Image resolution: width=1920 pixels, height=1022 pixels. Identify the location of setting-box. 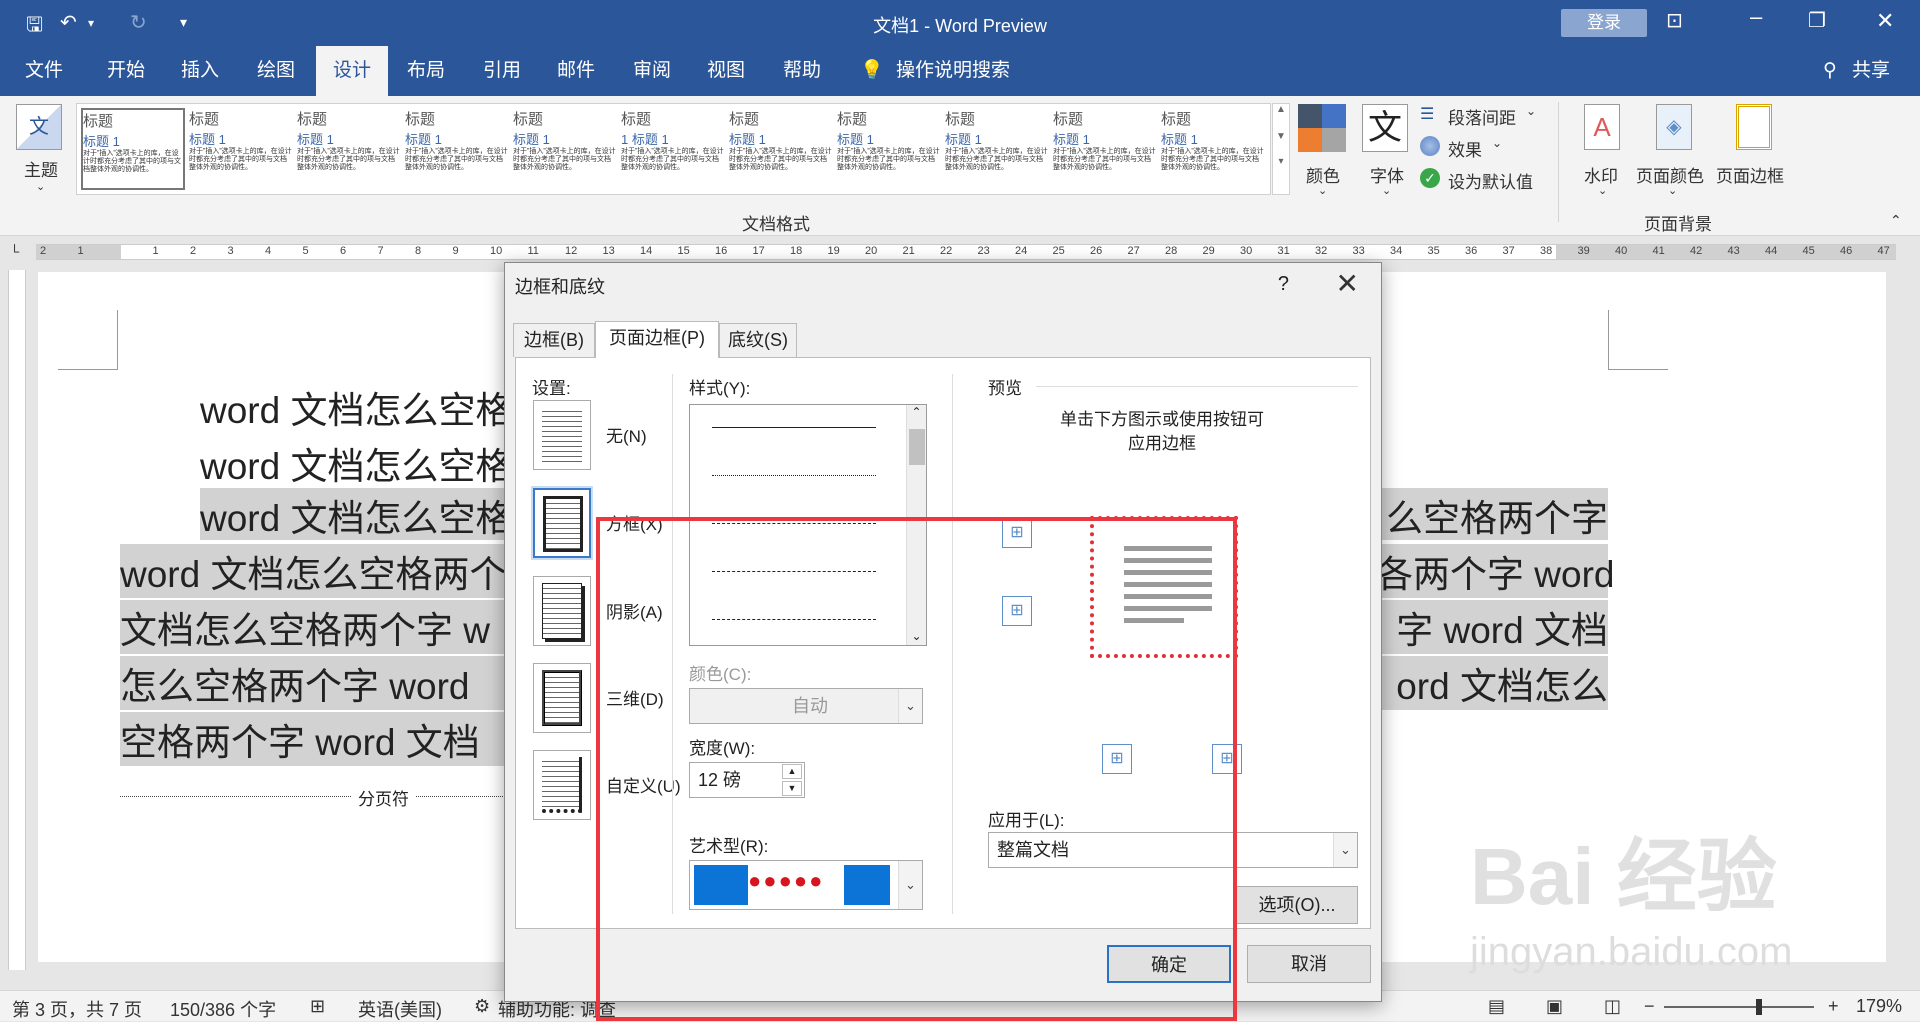
(562, 523).